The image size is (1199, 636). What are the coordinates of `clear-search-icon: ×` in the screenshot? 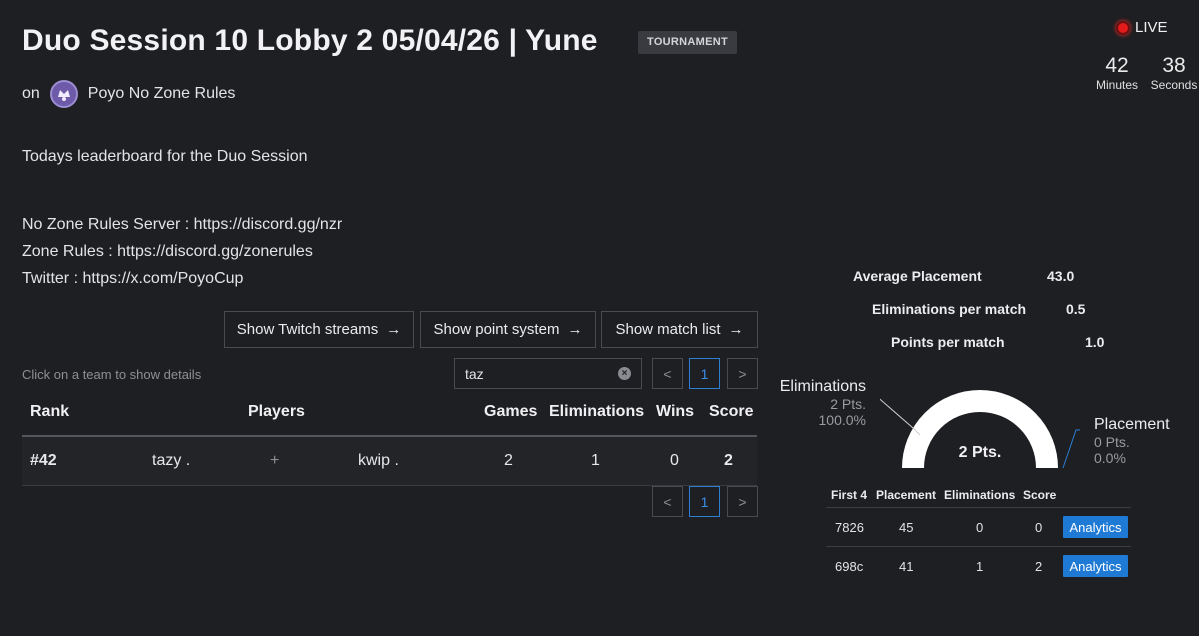 It's located at (624, 373).